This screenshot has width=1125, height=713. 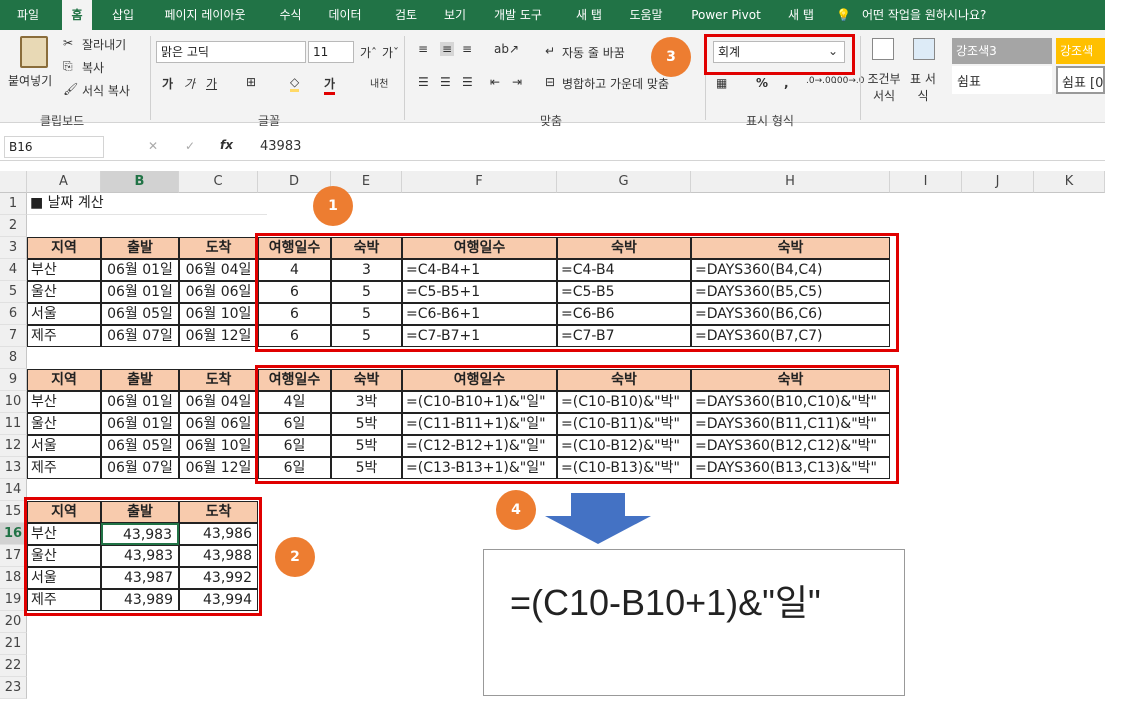 I want to click on cell-style-accent: 강조색, so click(x=1080, y=51).